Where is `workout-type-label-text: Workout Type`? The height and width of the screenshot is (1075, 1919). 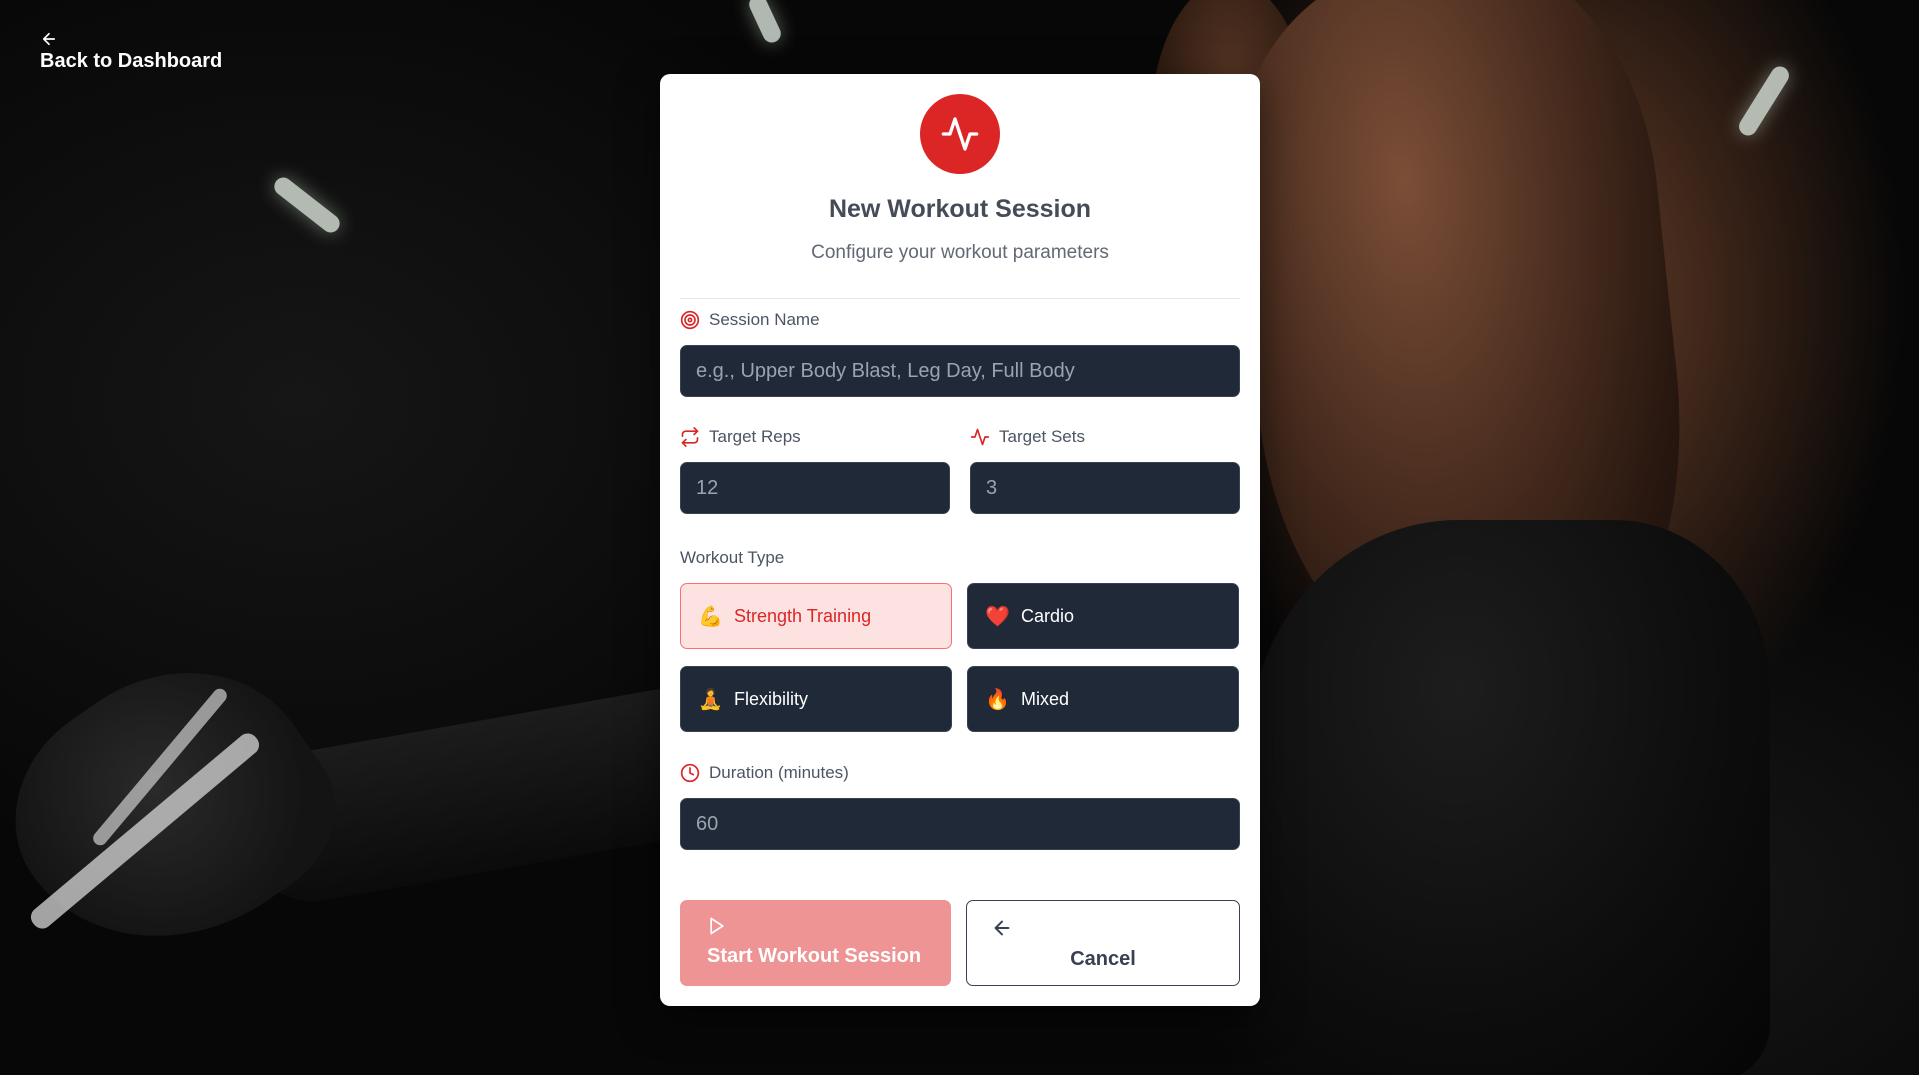
workout-type-label-text: Workout Type is located at coordinates (732, 557).